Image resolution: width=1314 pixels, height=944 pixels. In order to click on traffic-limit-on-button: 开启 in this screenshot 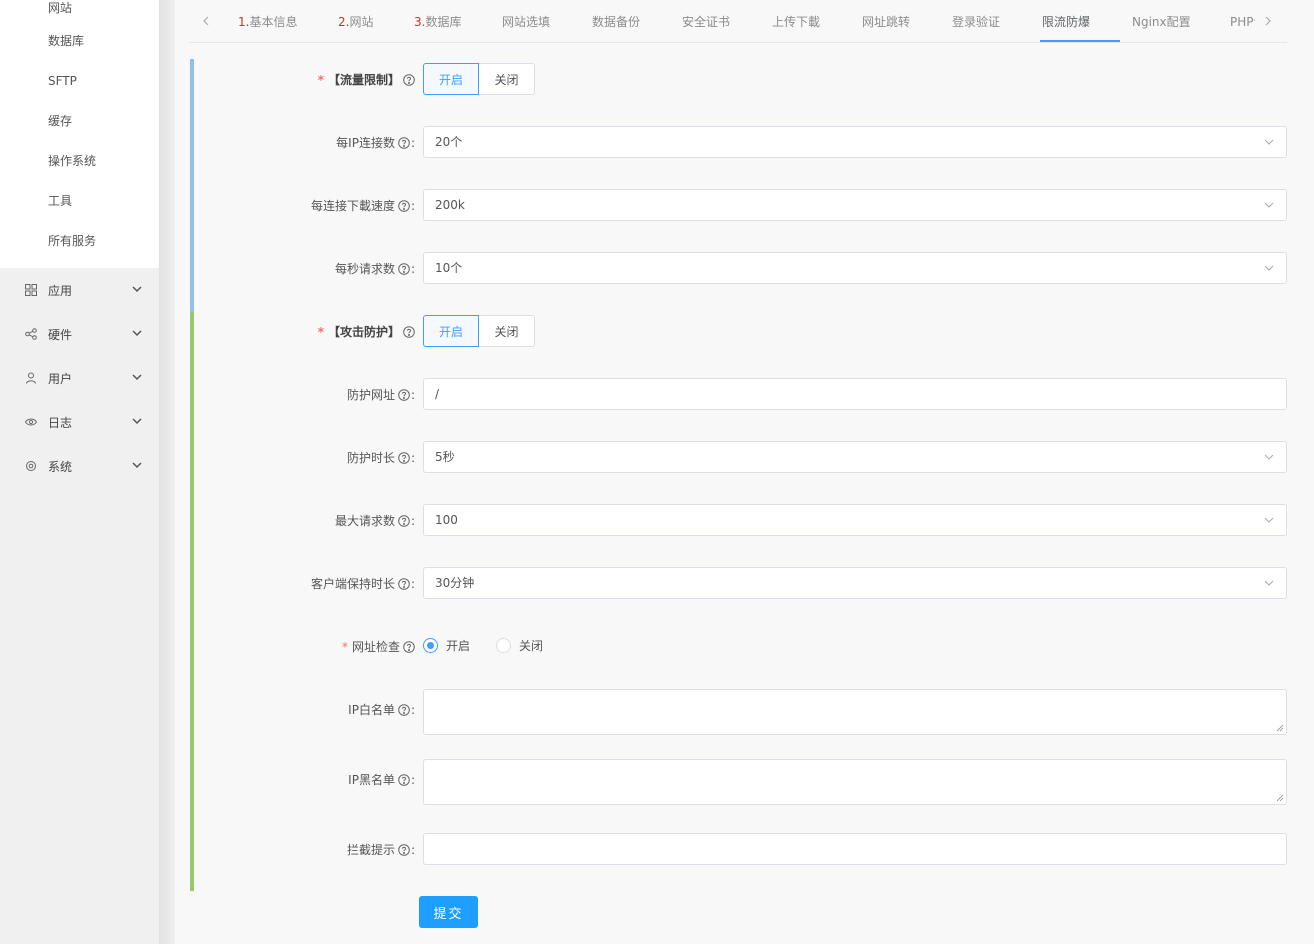, I will do `click(451, 79)`.